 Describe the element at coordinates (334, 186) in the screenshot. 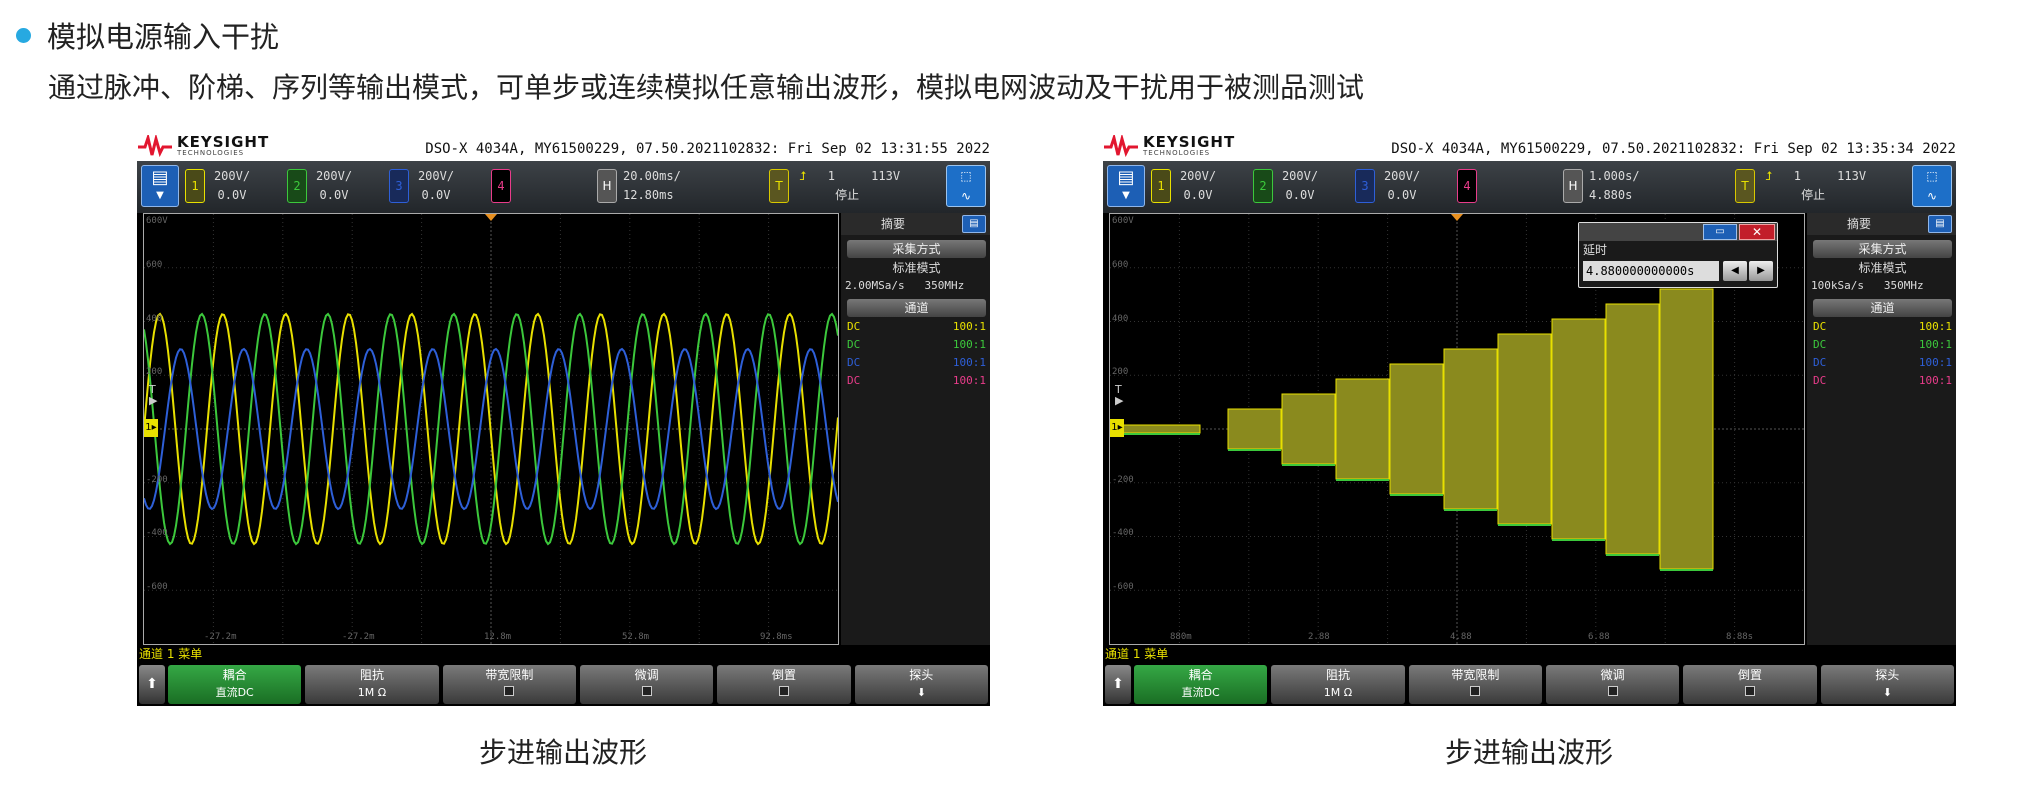

I see `channel-2-settings: 200V/0.0V` at that location.